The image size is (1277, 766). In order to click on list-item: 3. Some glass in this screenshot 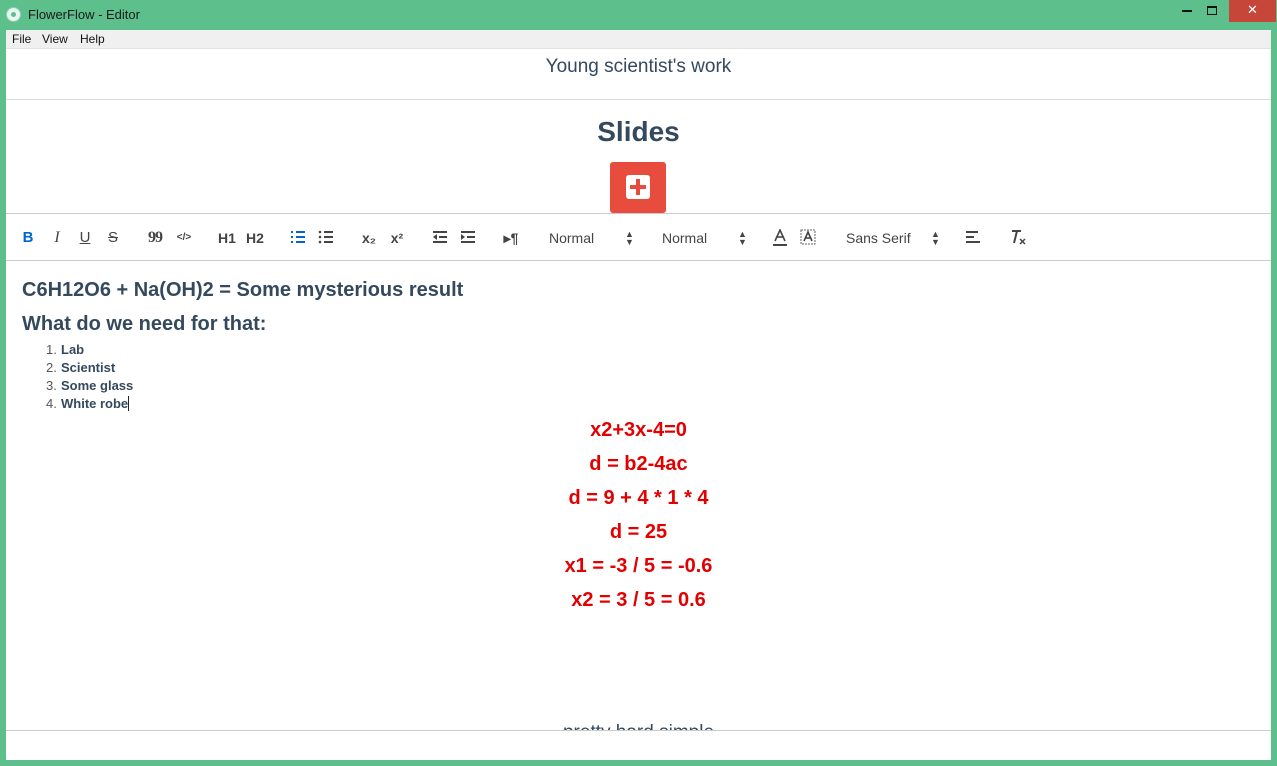, I will do `click(90, 385)`.